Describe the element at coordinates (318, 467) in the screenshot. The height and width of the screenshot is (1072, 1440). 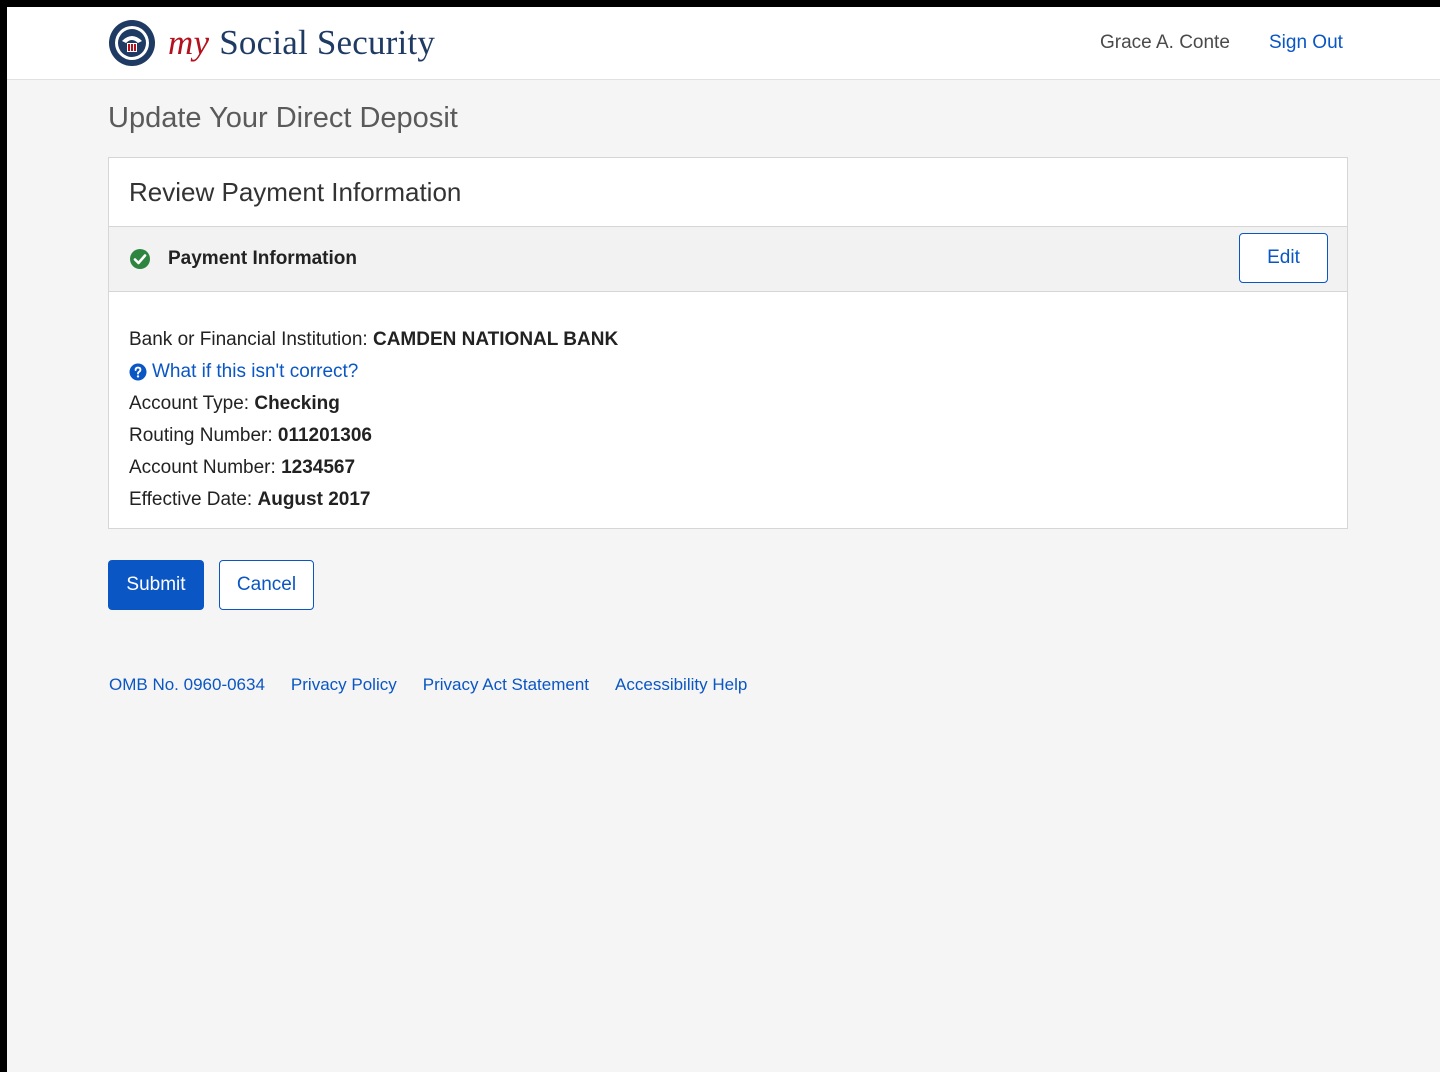
I see `detail-value: 1234567` at that location.